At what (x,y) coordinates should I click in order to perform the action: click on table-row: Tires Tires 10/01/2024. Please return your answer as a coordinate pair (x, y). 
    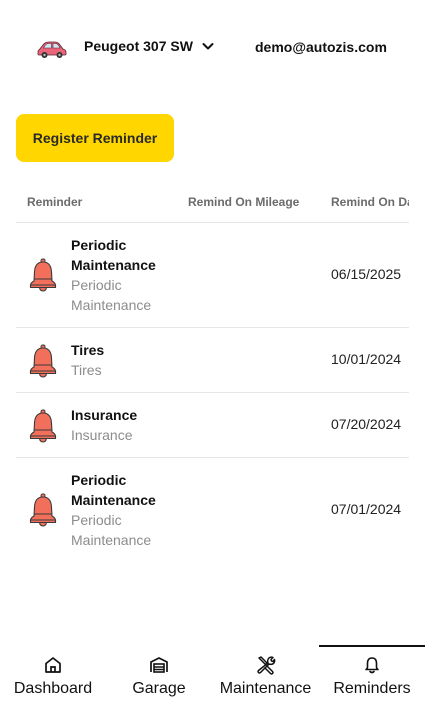
    Looking at the image, I should click on (212, 360).